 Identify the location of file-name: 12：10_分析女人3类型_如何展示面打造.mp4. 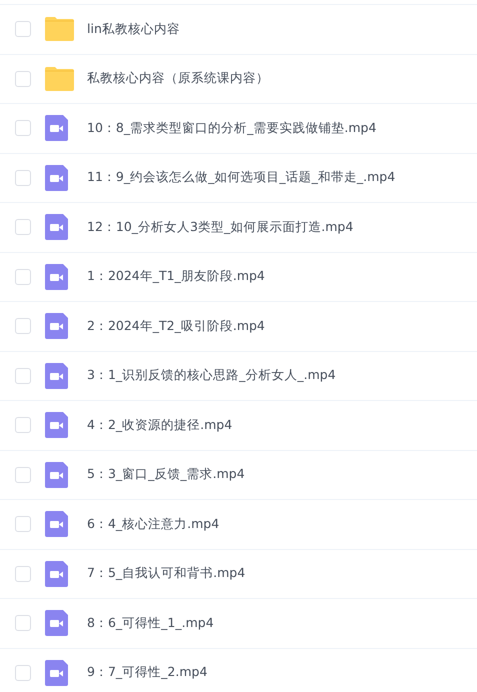
(220, 227).